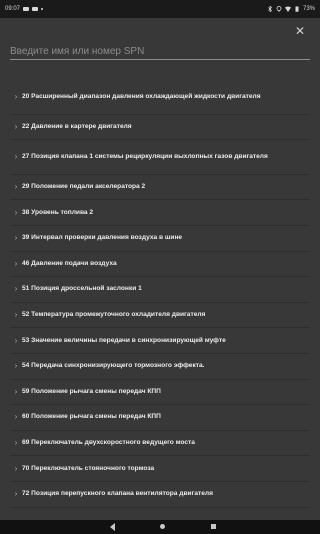  What do you see at coordinates (13, 9) in the screenshot?
I see `status-time: 09:07` at bounding box center [13, 9].